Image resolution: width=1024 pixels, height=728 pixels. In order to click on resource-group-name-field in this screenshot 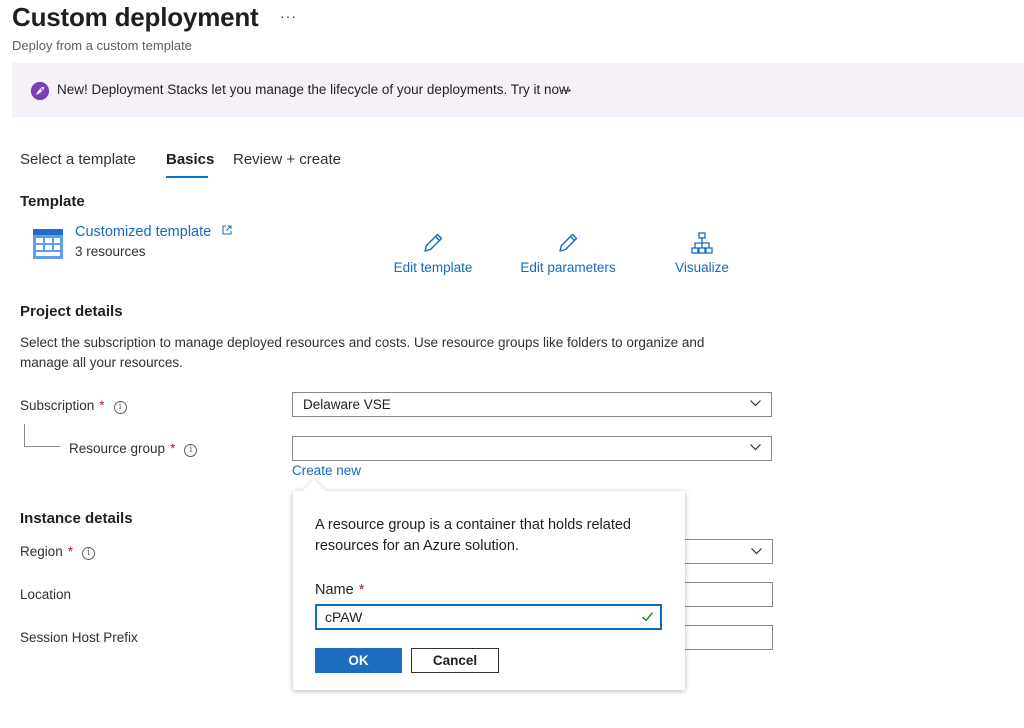, I will do `click(488, 617)`.